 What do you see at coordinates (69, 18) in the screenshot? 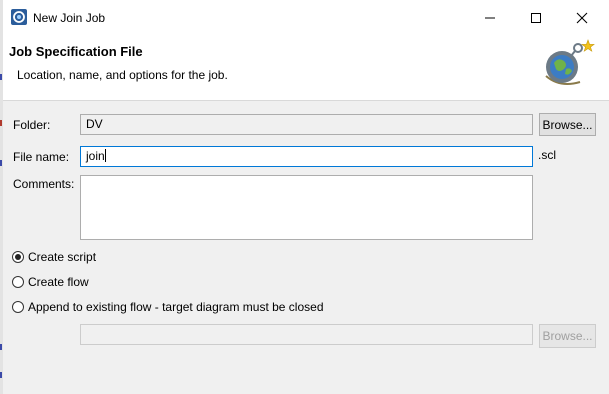
I see `window-title: New Join Job` at bounding box center [69, 18].